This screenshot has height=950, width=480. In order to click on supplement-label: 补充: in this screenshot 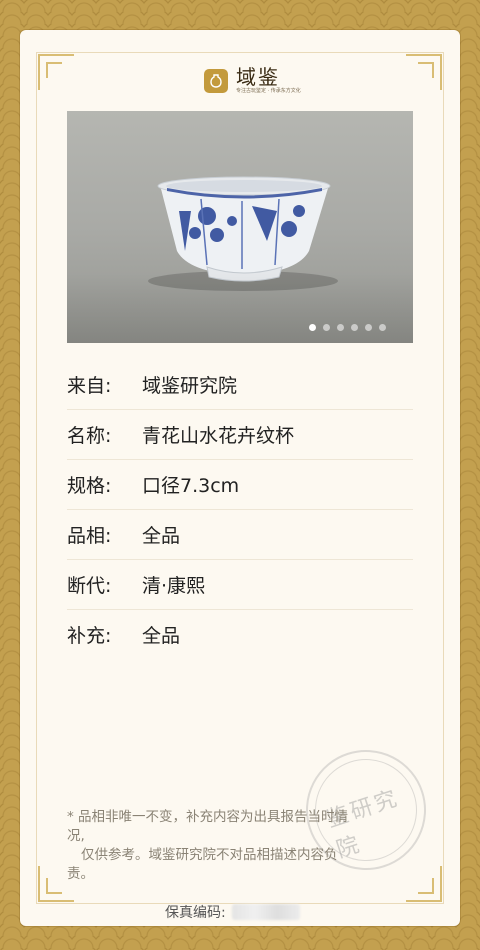, I will do `click(89, 636)`.